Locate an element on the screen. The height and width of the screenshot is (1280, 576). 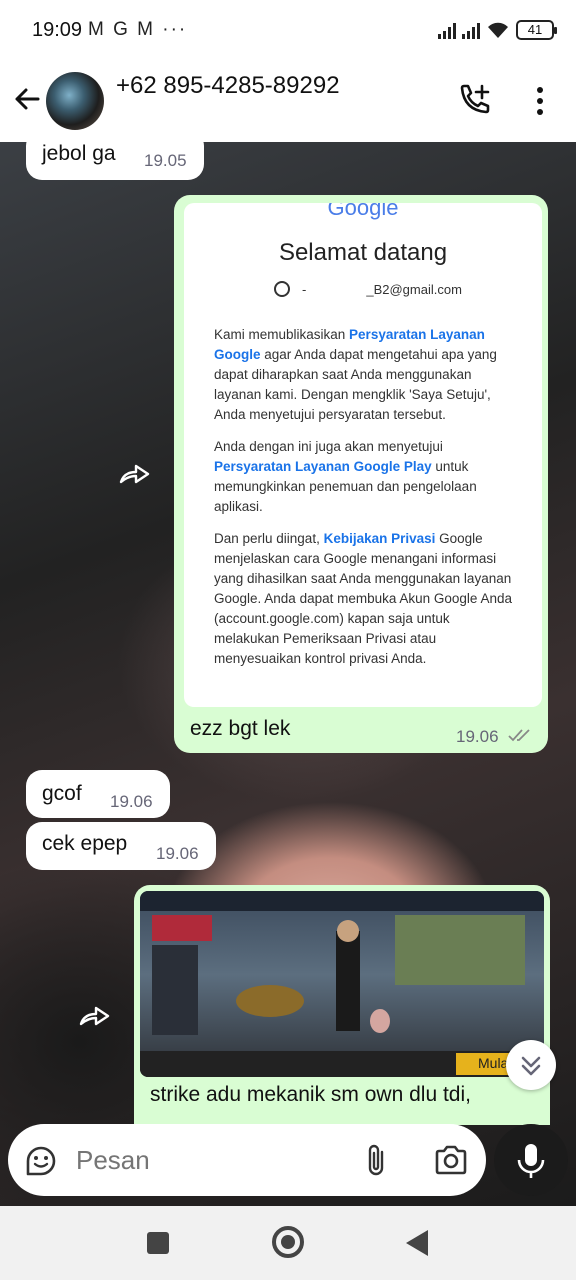
voice-message-button is located at coordinates (531, 1160).